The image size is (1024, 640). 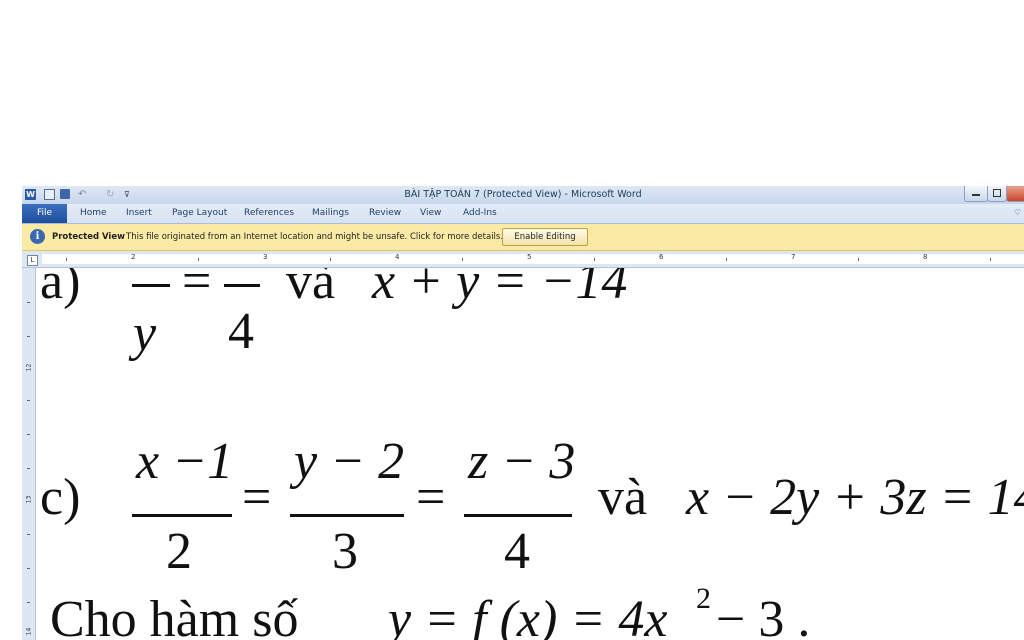 I want to click on protected-view-title: Protected View, so click(x=88, y=237).